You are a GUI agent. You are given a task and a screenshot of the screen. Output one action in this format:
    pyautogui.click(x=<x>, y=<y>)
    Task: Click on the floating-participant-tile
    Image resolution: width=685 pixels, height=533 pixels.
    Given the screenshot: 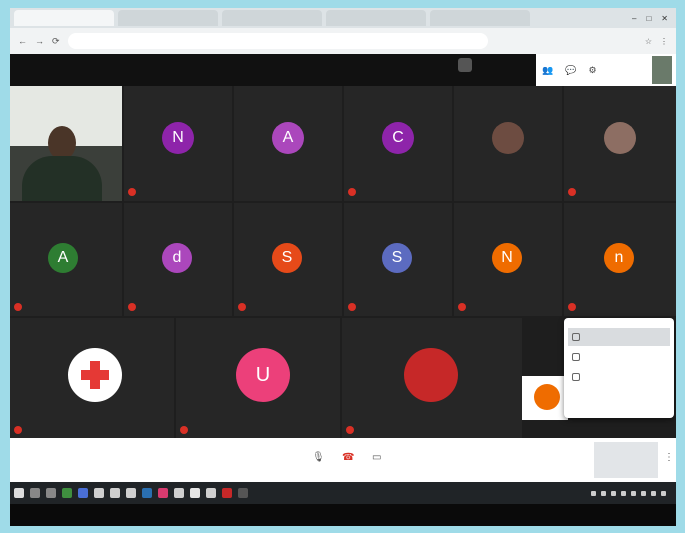 What is the action you would take?
    pyautogui.click(x=545, y=398)
    